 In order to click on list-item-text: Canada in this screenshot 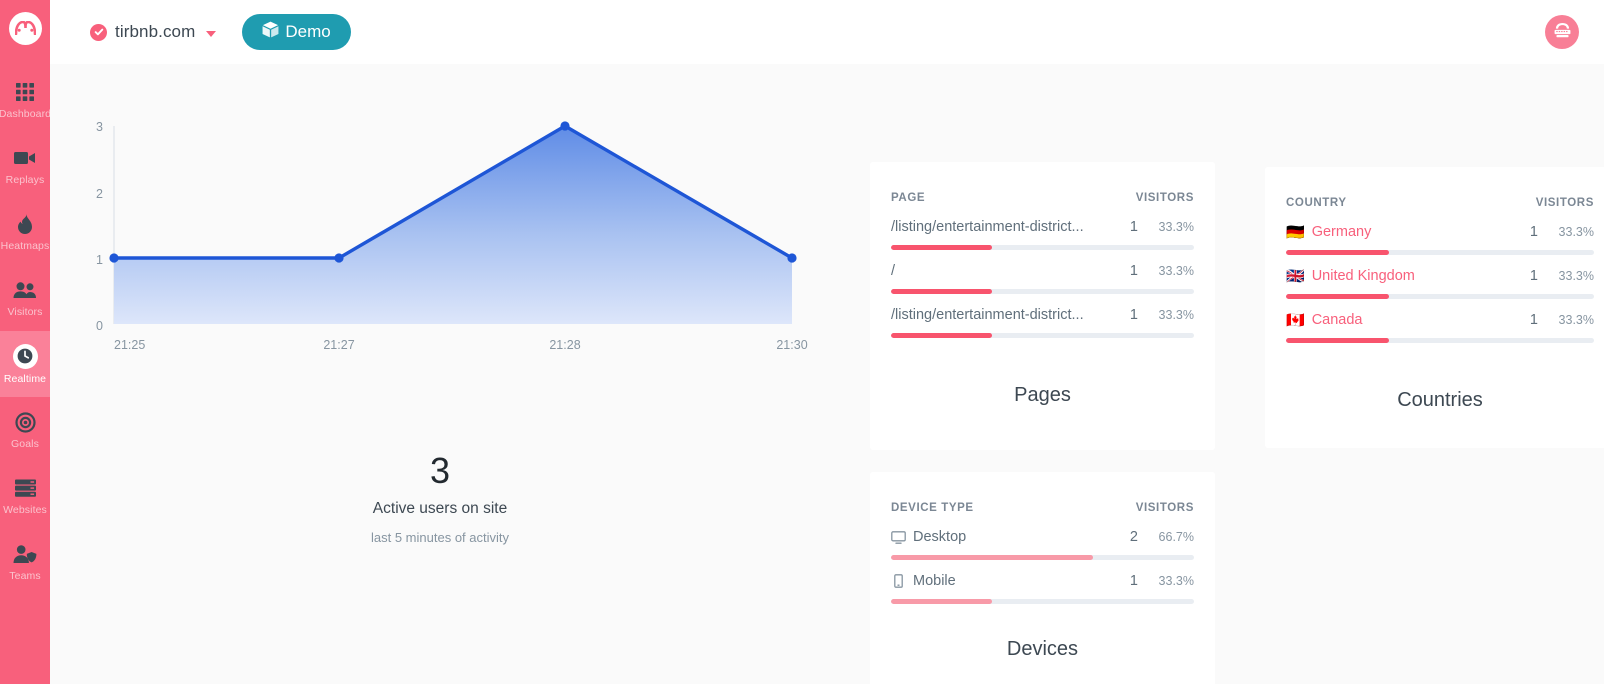, I will do `click(1337, 320)`.